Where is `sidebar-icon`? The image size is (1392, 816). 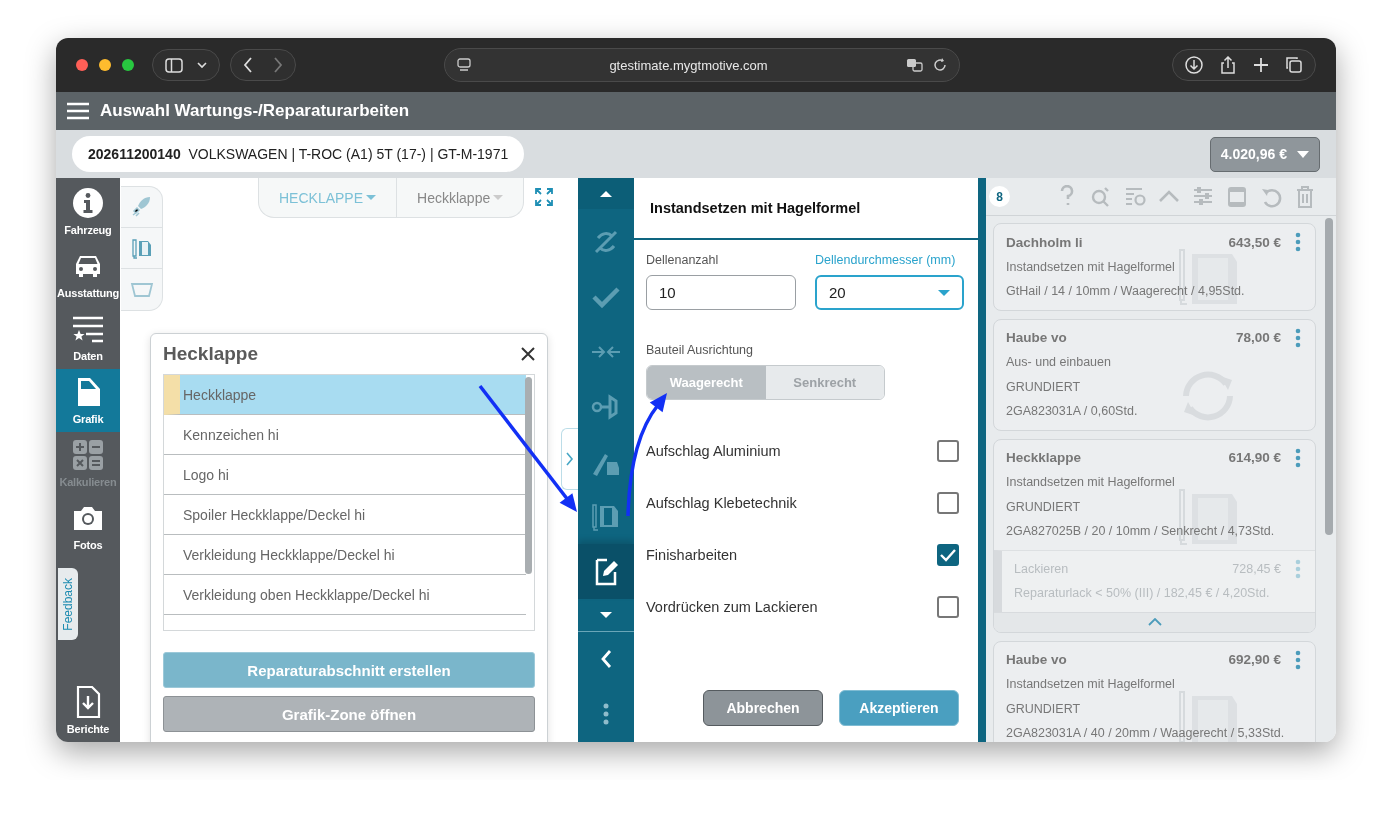
sidebar-icon is located at coordinates (174, 65).